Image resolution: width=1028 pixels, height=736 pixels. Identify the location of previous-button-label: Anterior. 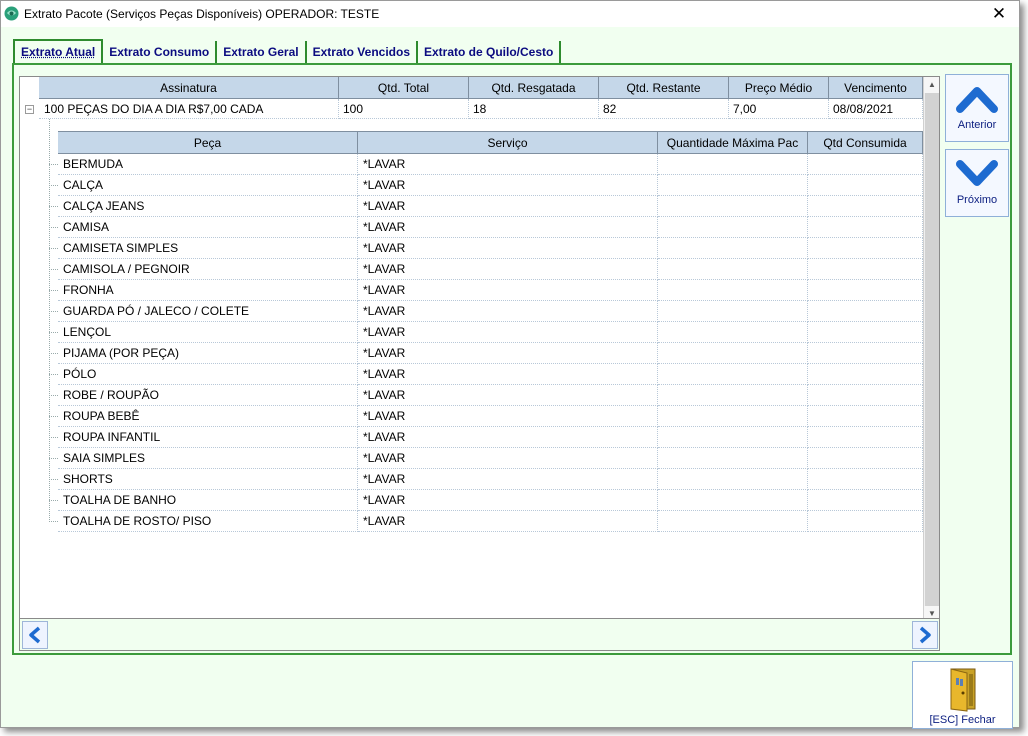
(977, 125).